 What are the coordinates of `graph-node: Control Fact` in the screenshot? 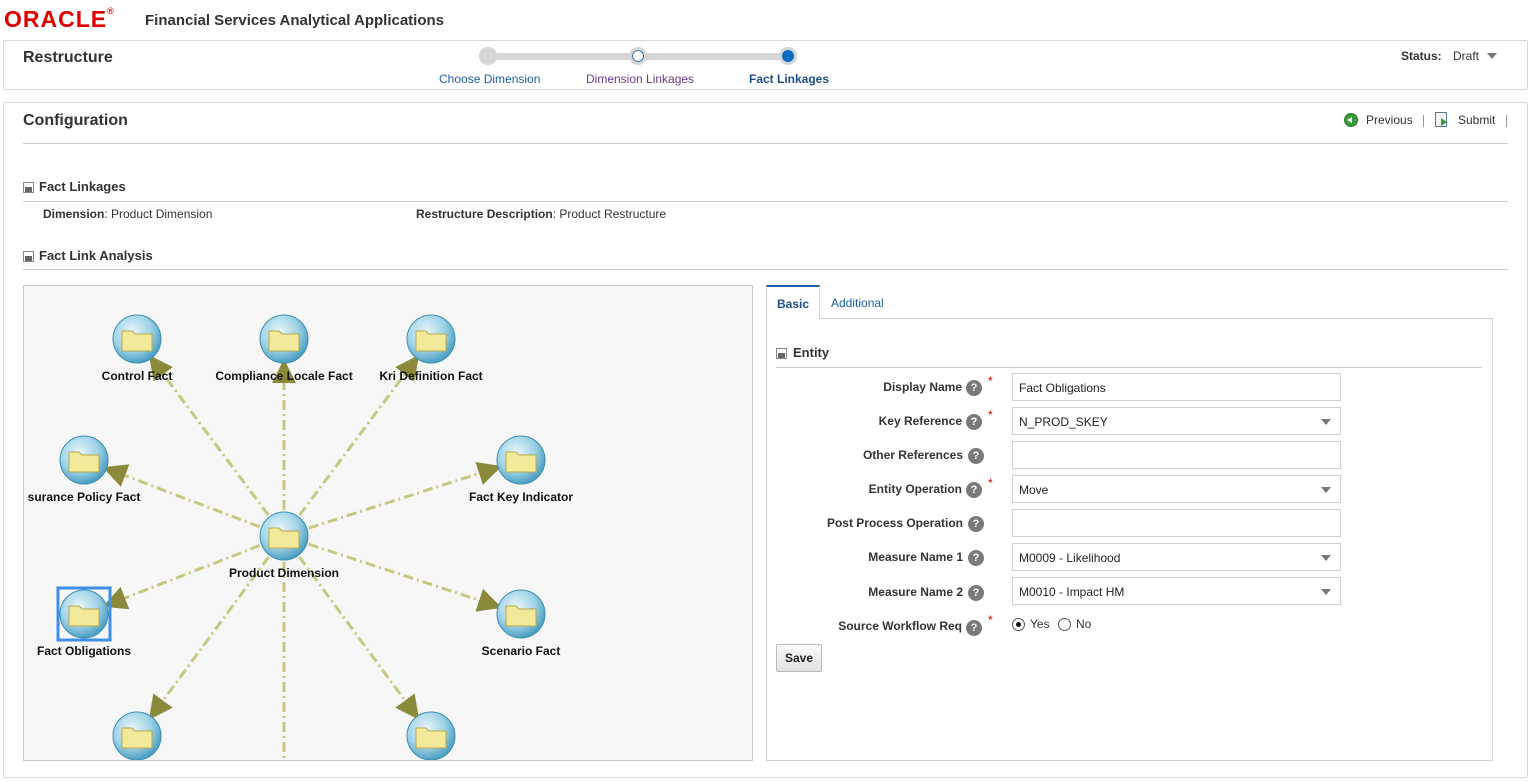 It's located at (137, 348).